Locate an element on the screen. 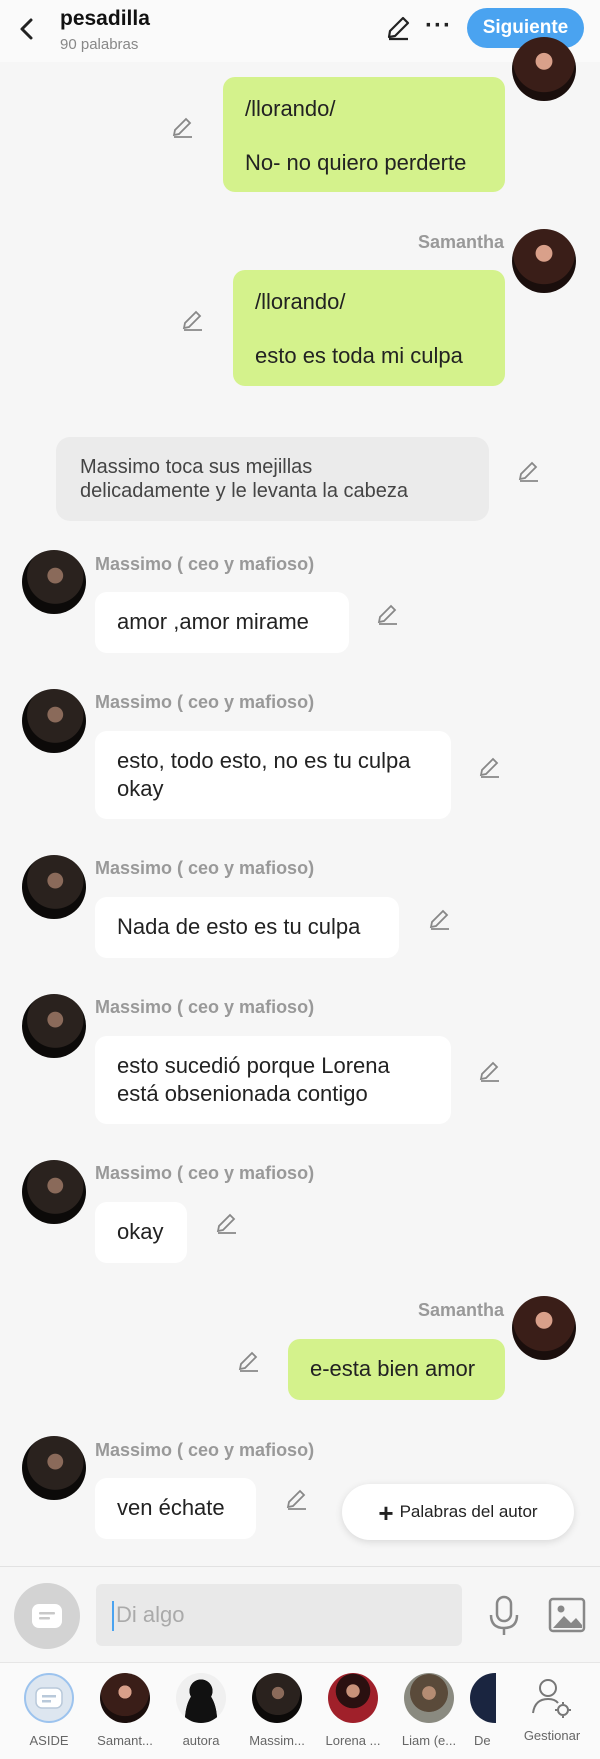  text-caret is located at coordinates (113, 1616).